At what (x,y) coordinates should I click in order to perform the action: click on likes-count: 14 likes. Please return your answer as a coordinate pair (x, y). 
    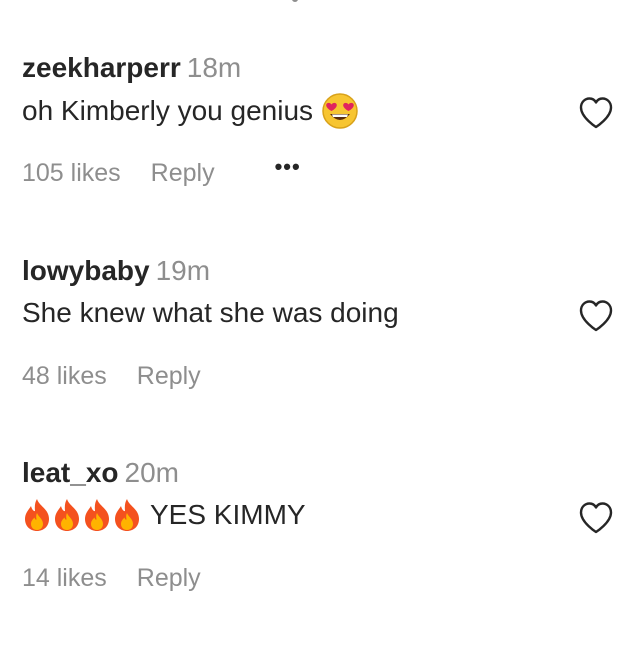
    Looking at the image, I should click on (64, 578).